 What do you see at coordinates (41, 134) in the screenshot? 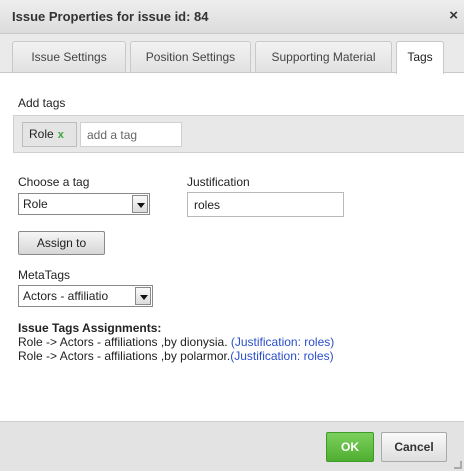
I see `tag-chip-label: Role` at bounding box center [41, 134].